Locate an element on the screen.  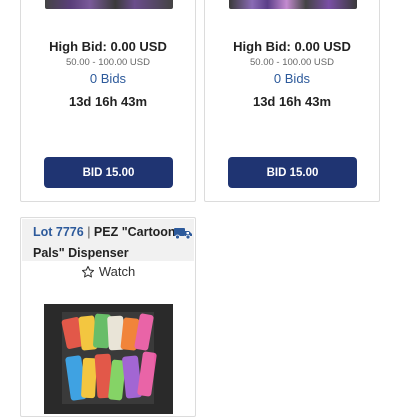
watch-label: Watch is located at coordinates (117, 271).